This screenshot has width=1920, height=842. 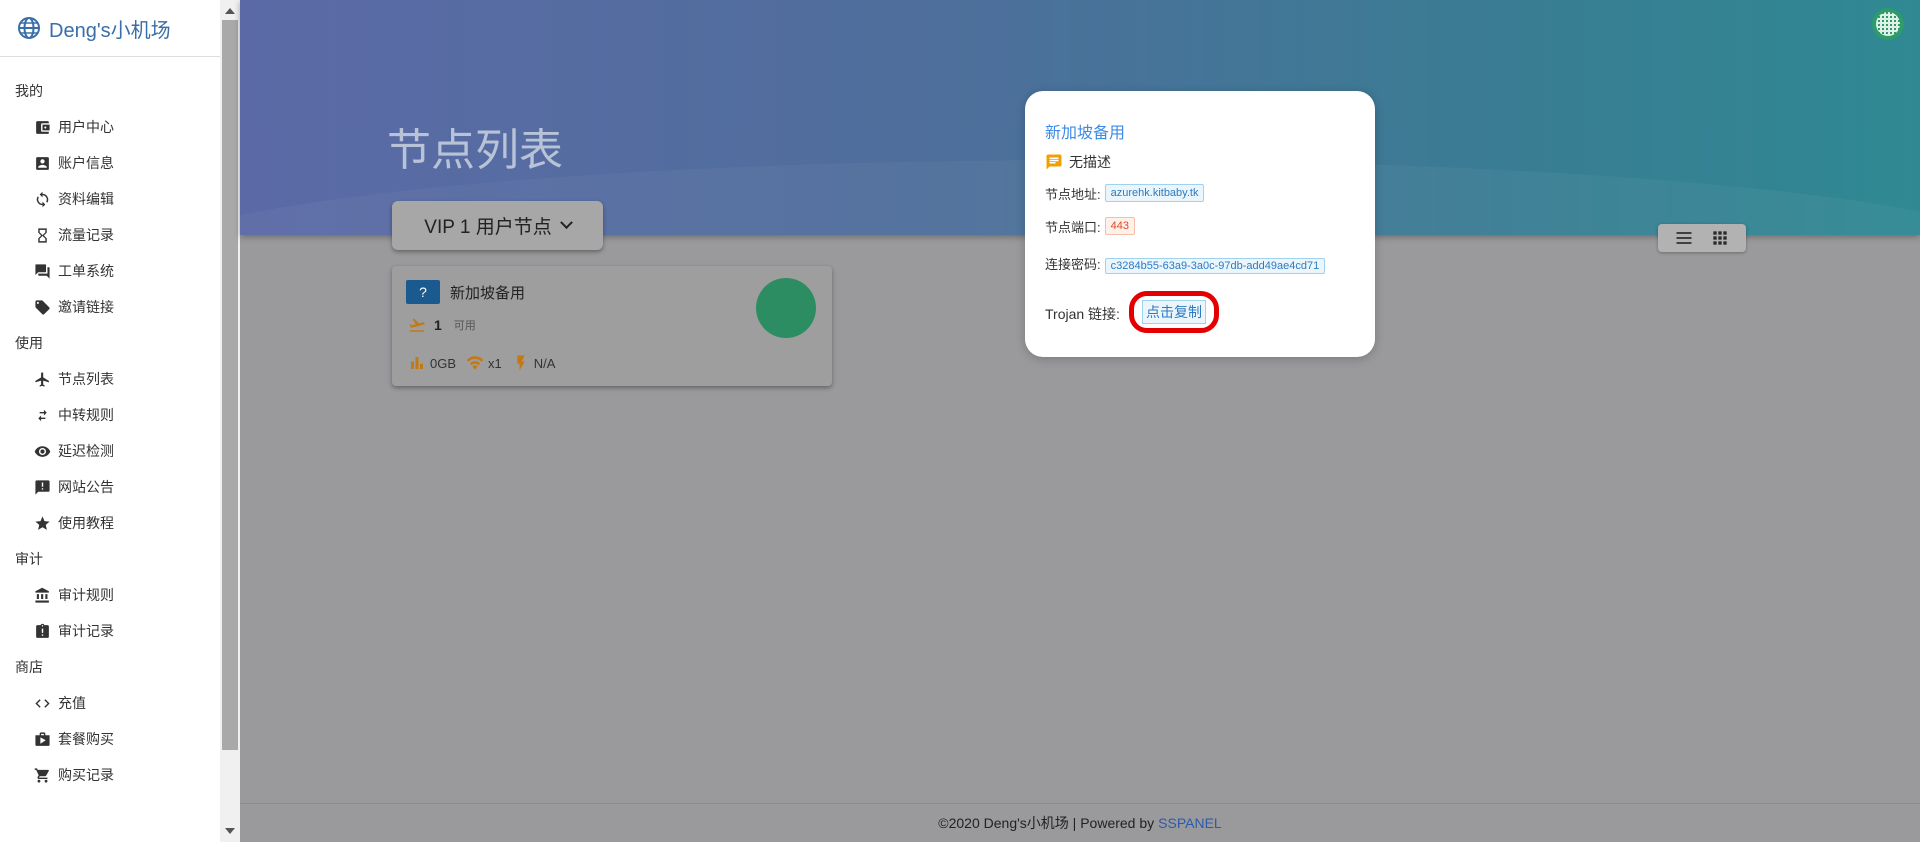 I want to click on node-traffic: 0GB, so click(x=443, y=363).